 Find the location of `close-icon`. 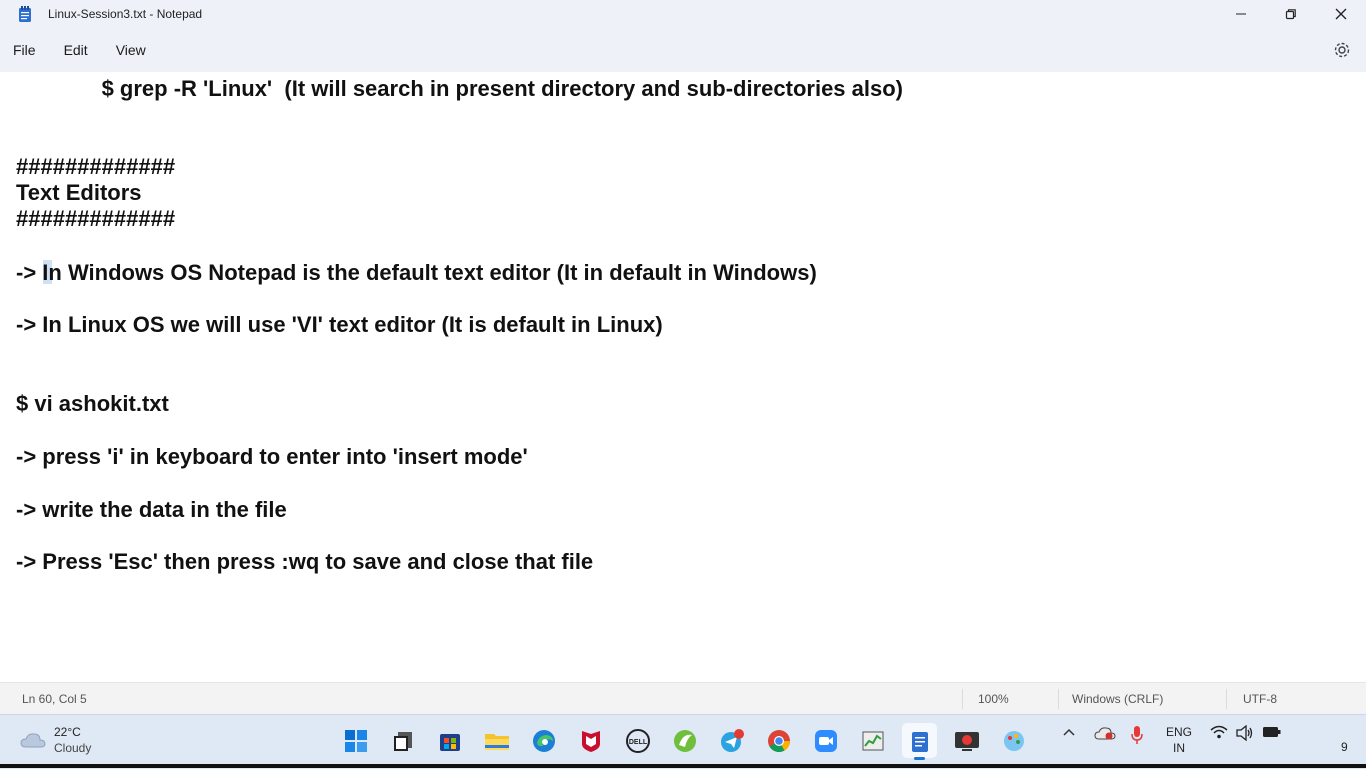

close-icon is located at coordinates (1341, 14).